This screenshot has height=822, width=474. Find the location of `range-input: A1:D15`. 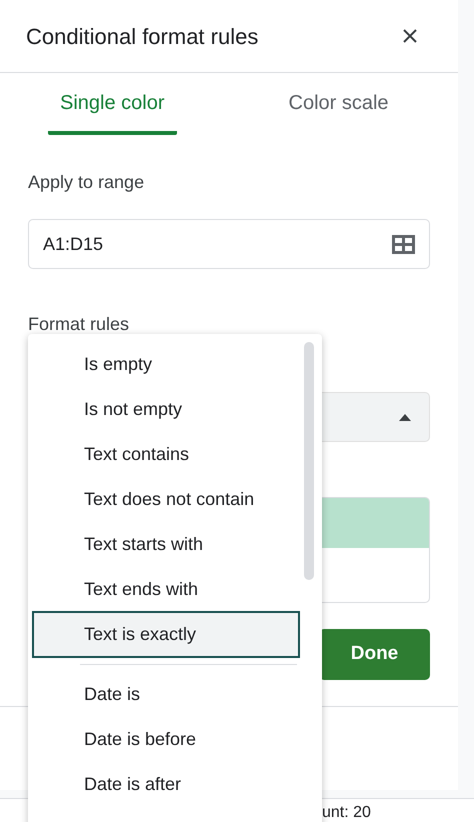

range-input: A1:D15 is located at coordinates (229, 244).